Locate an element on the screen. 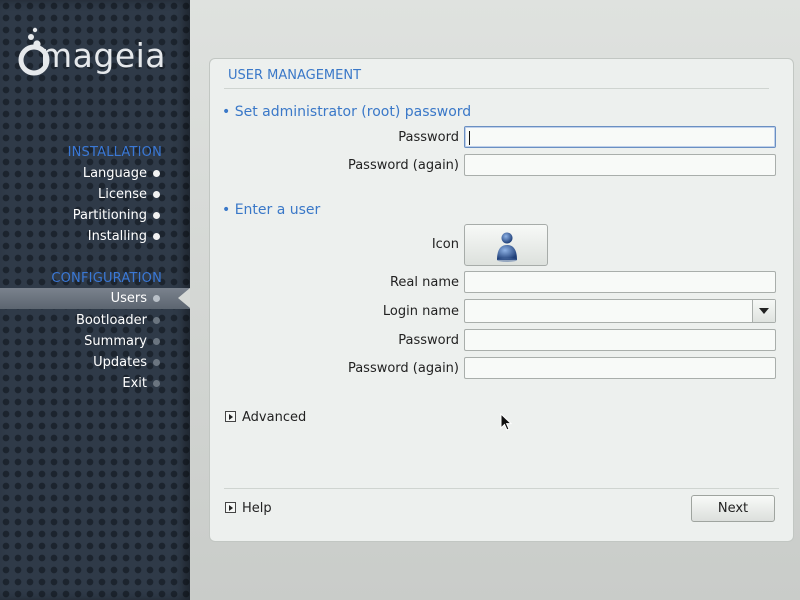 The width and height of the screenshot is (800, 600). nav-item-label: Users is located at coordinates (128, 298).